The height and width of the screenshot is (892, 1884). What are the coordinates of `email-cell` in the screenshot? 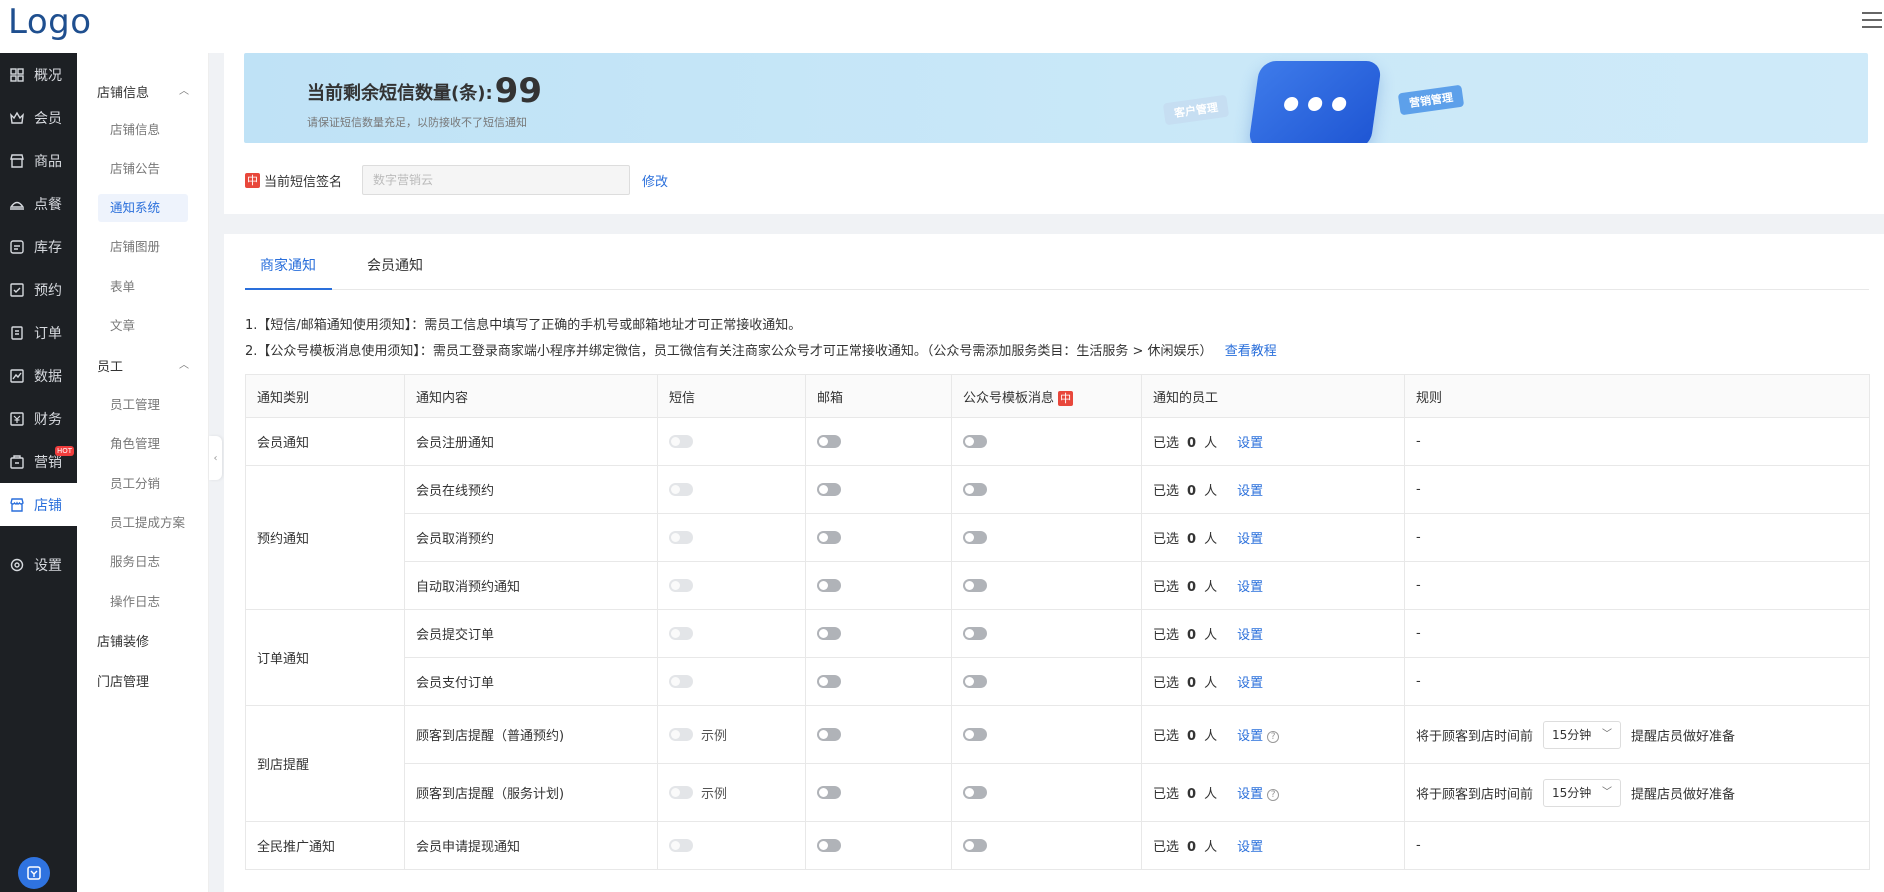 It's located at (878, 633).